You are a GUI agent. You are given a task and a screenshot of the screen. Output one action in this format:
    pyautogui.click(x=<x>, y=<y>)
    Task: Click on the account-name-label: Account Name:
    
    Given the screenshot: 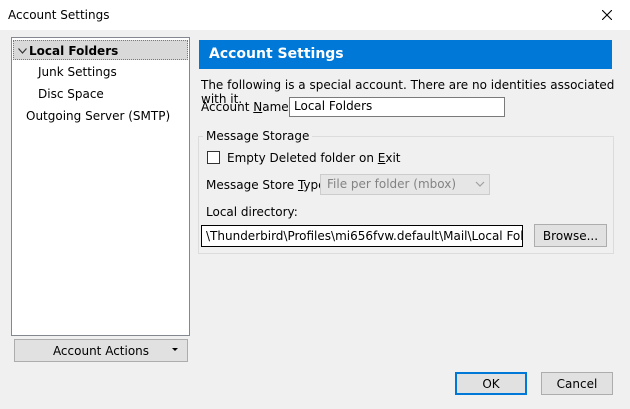 What is the action you would take?
    pyautogui.click(x=247, y=107)
    